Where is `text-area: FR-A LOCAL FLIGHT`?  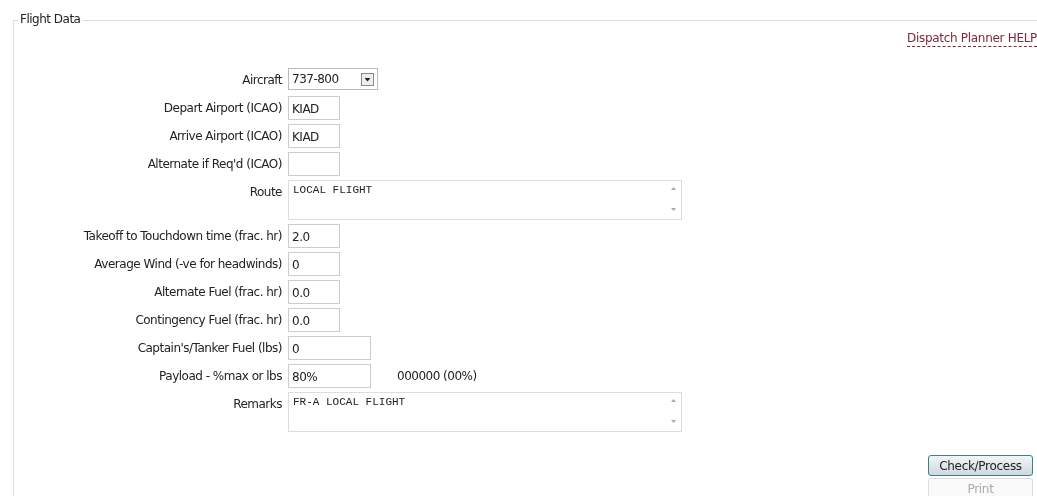
text-area: FR-A LOCAL FLIGHT is located at coordinates (485, 412).